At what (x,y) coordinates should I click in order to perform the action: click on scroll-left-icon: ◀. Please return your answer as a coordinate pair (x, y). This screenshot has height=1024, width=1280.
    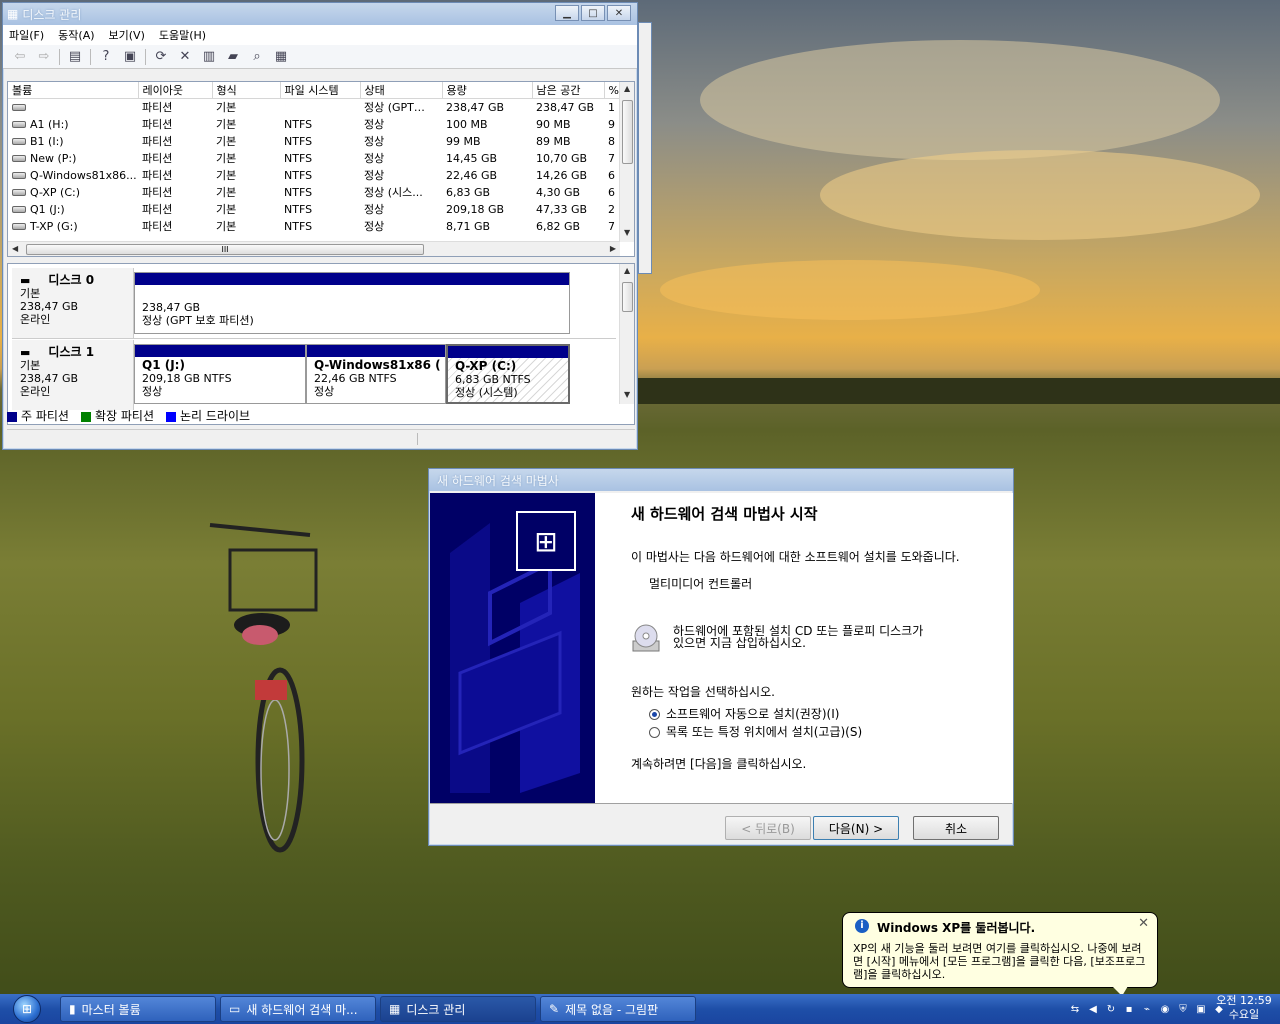
    Looking at the image, I should click on (15, 248).